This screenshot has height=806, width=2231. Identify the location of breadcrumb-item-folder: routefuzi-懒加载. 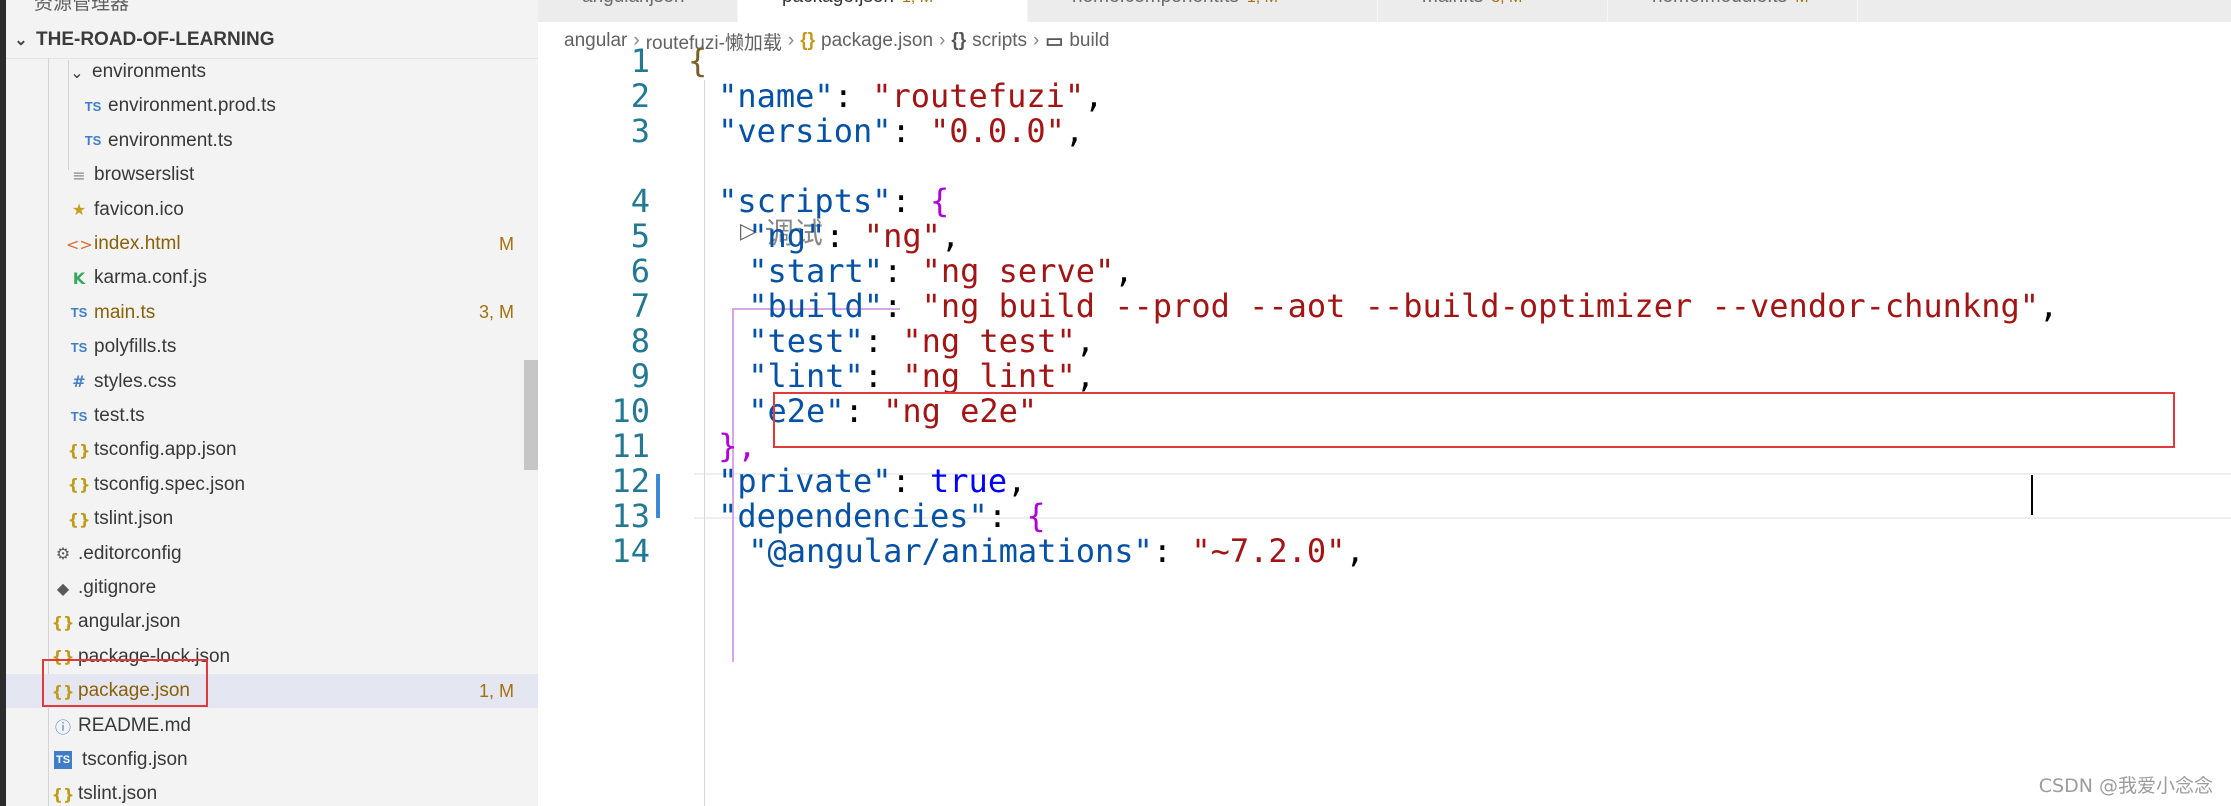
(714, 41).